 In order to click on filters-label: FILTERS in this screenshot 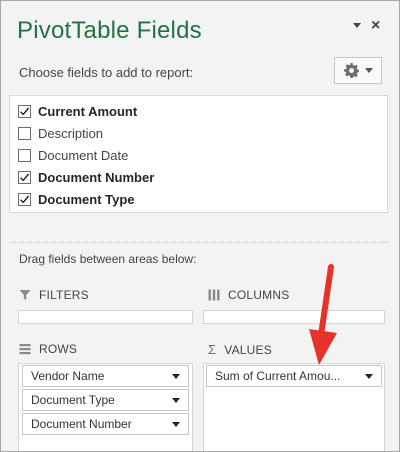, I will do `click(64, 295)`.